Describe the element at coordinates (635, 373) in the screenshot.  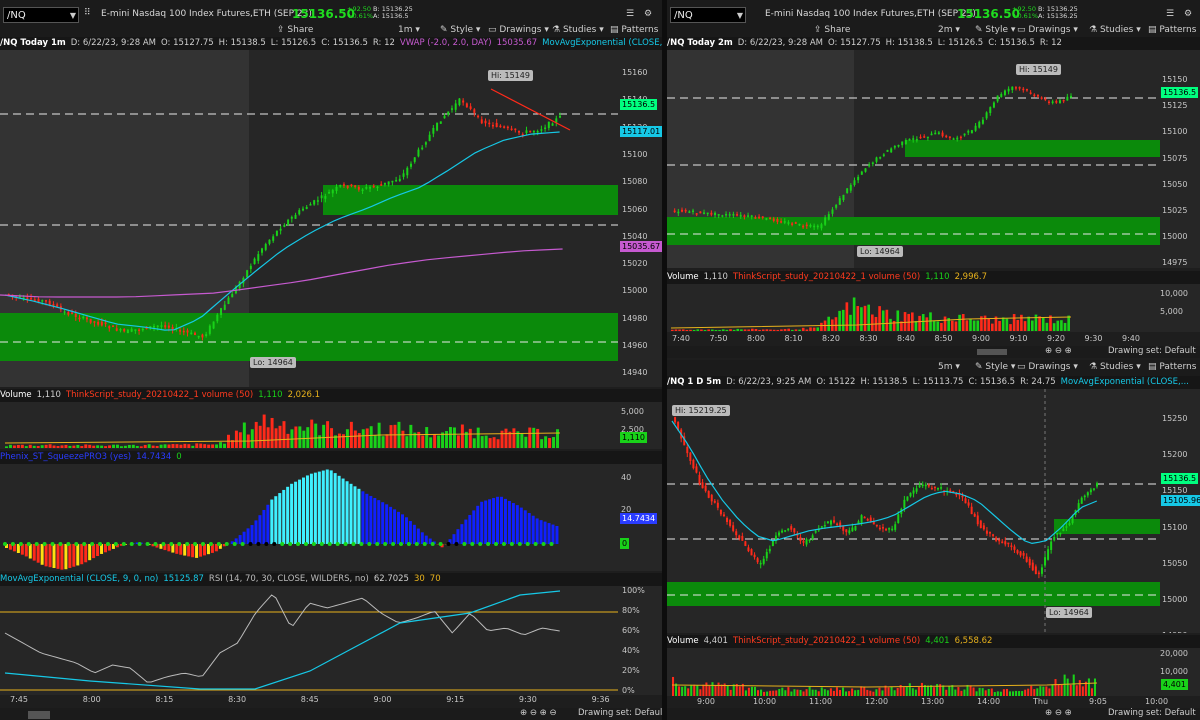
I see `axis-tick-label: 14940` at that location.